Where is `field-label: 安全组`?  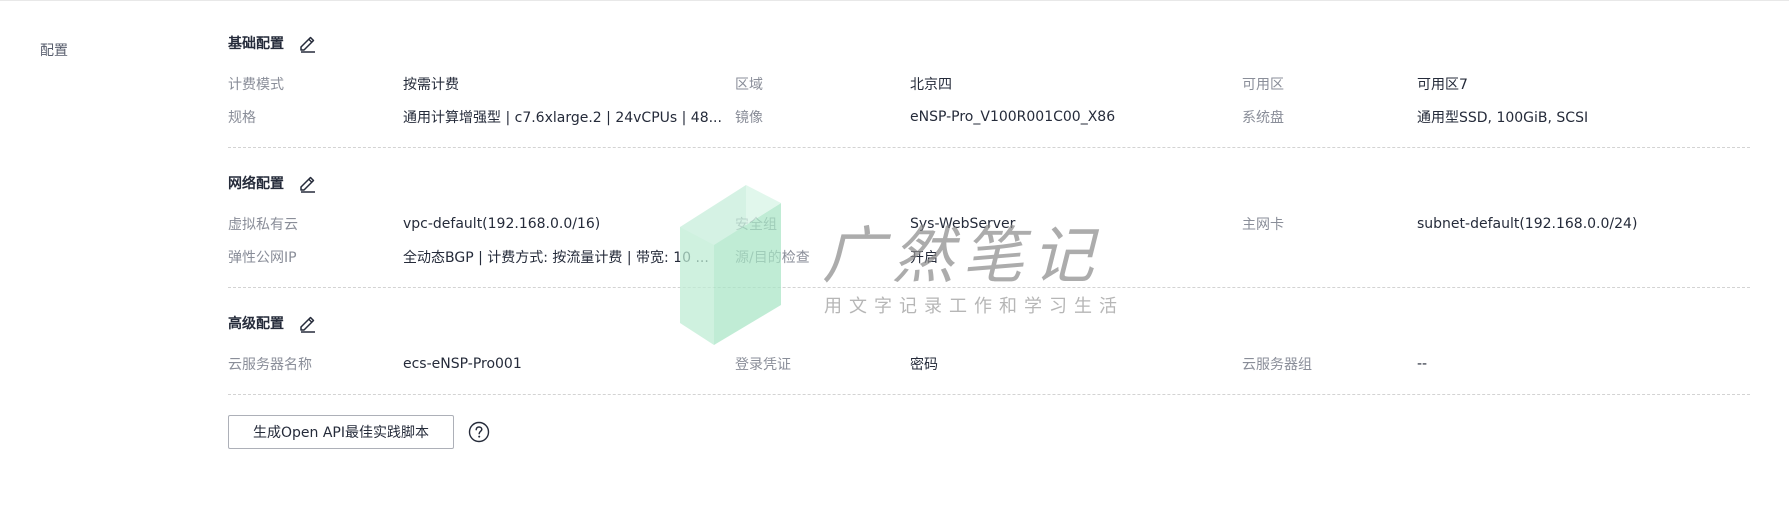 field-label: 安全组 is located at coordinates (756, 224).